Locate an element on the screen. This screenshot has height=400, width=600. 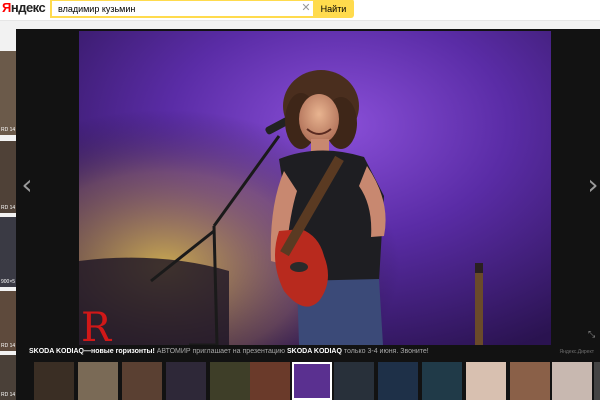
ad-source: Яндекс.Директ is located at coordinates (577, 352).